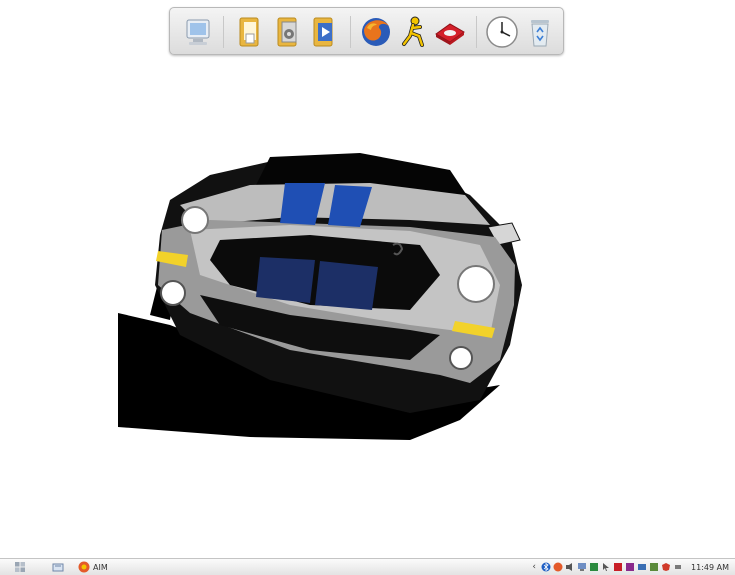  I want to click on documents-folder-icon, so click(250, 32).